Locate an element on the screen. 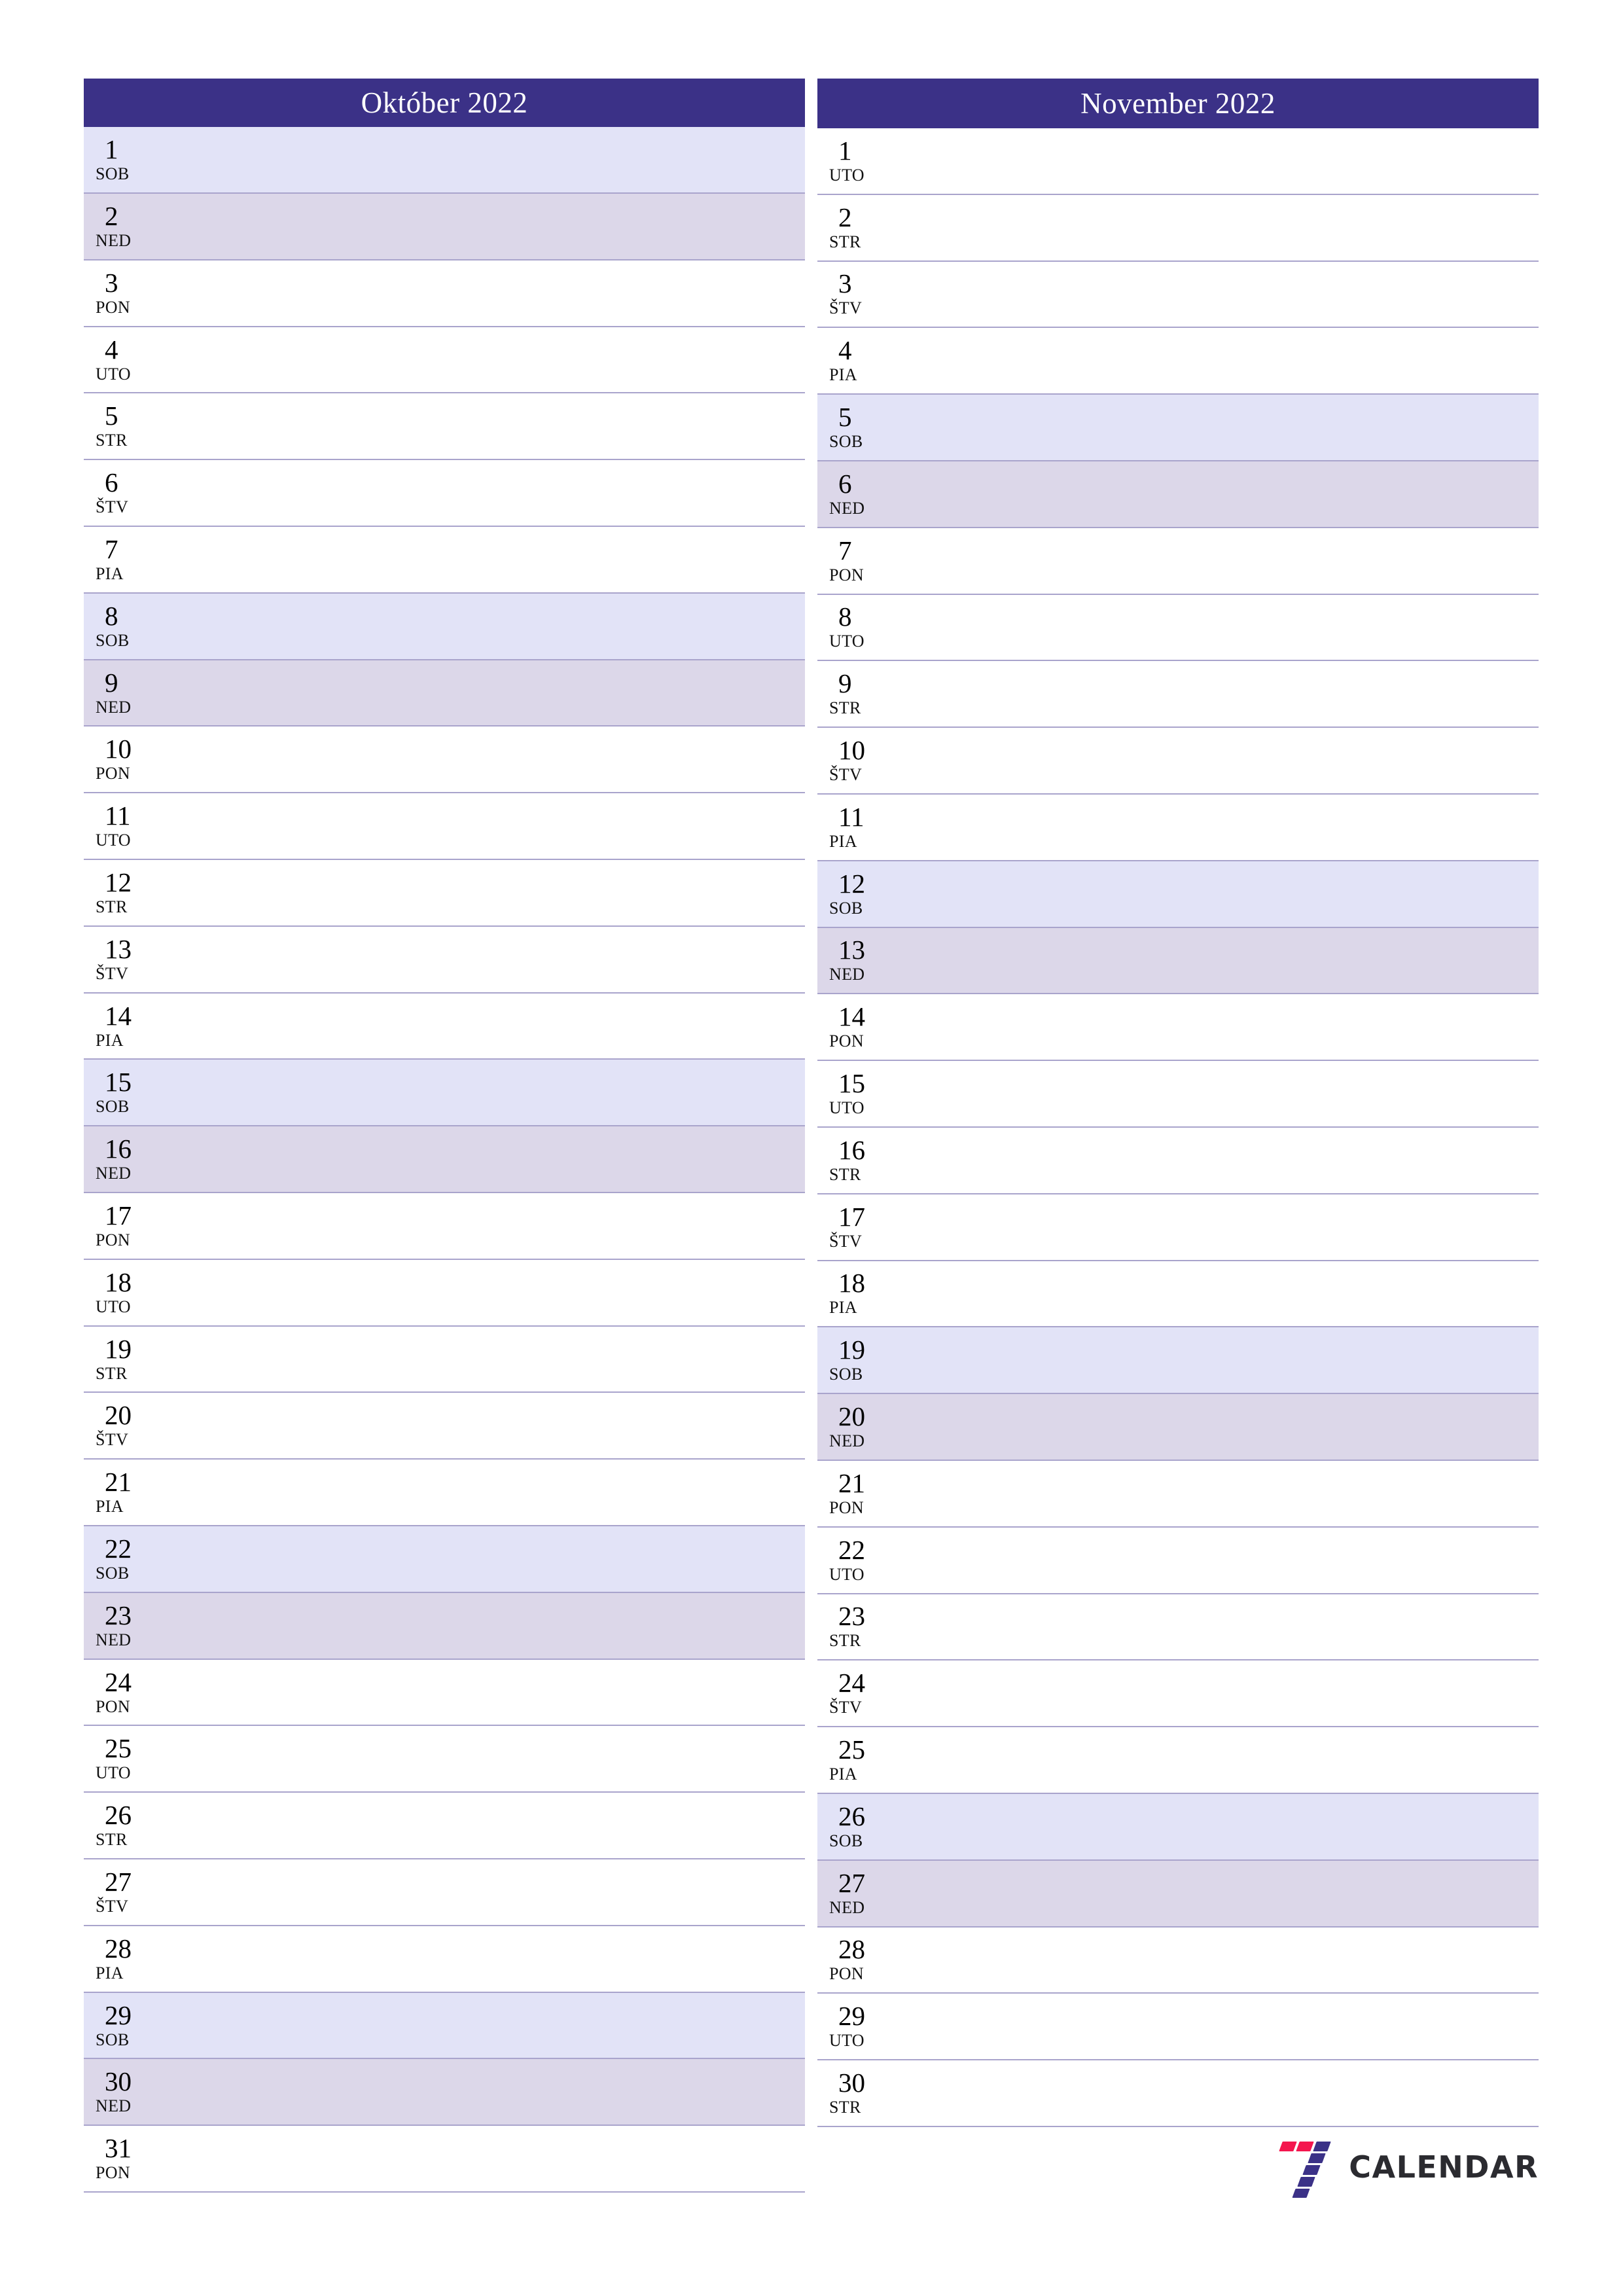 Image resolution: width=1623 pixels, height=2296 pixels. day-row: 15 UTO is located at coordinates (1178, 1094).